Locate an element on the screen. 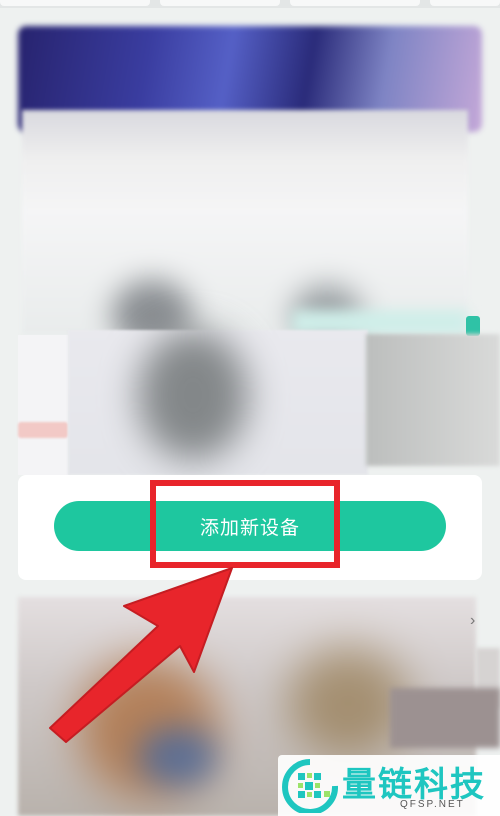  watermark-domain: QFSP.NET is located at coordinates (432, 804).